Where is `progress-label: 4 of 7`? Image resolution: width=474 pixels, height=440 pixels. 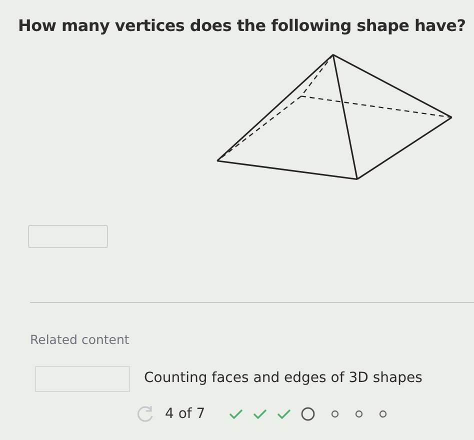
progress-label: 4 of 7 is located at coordinates (185, 414).